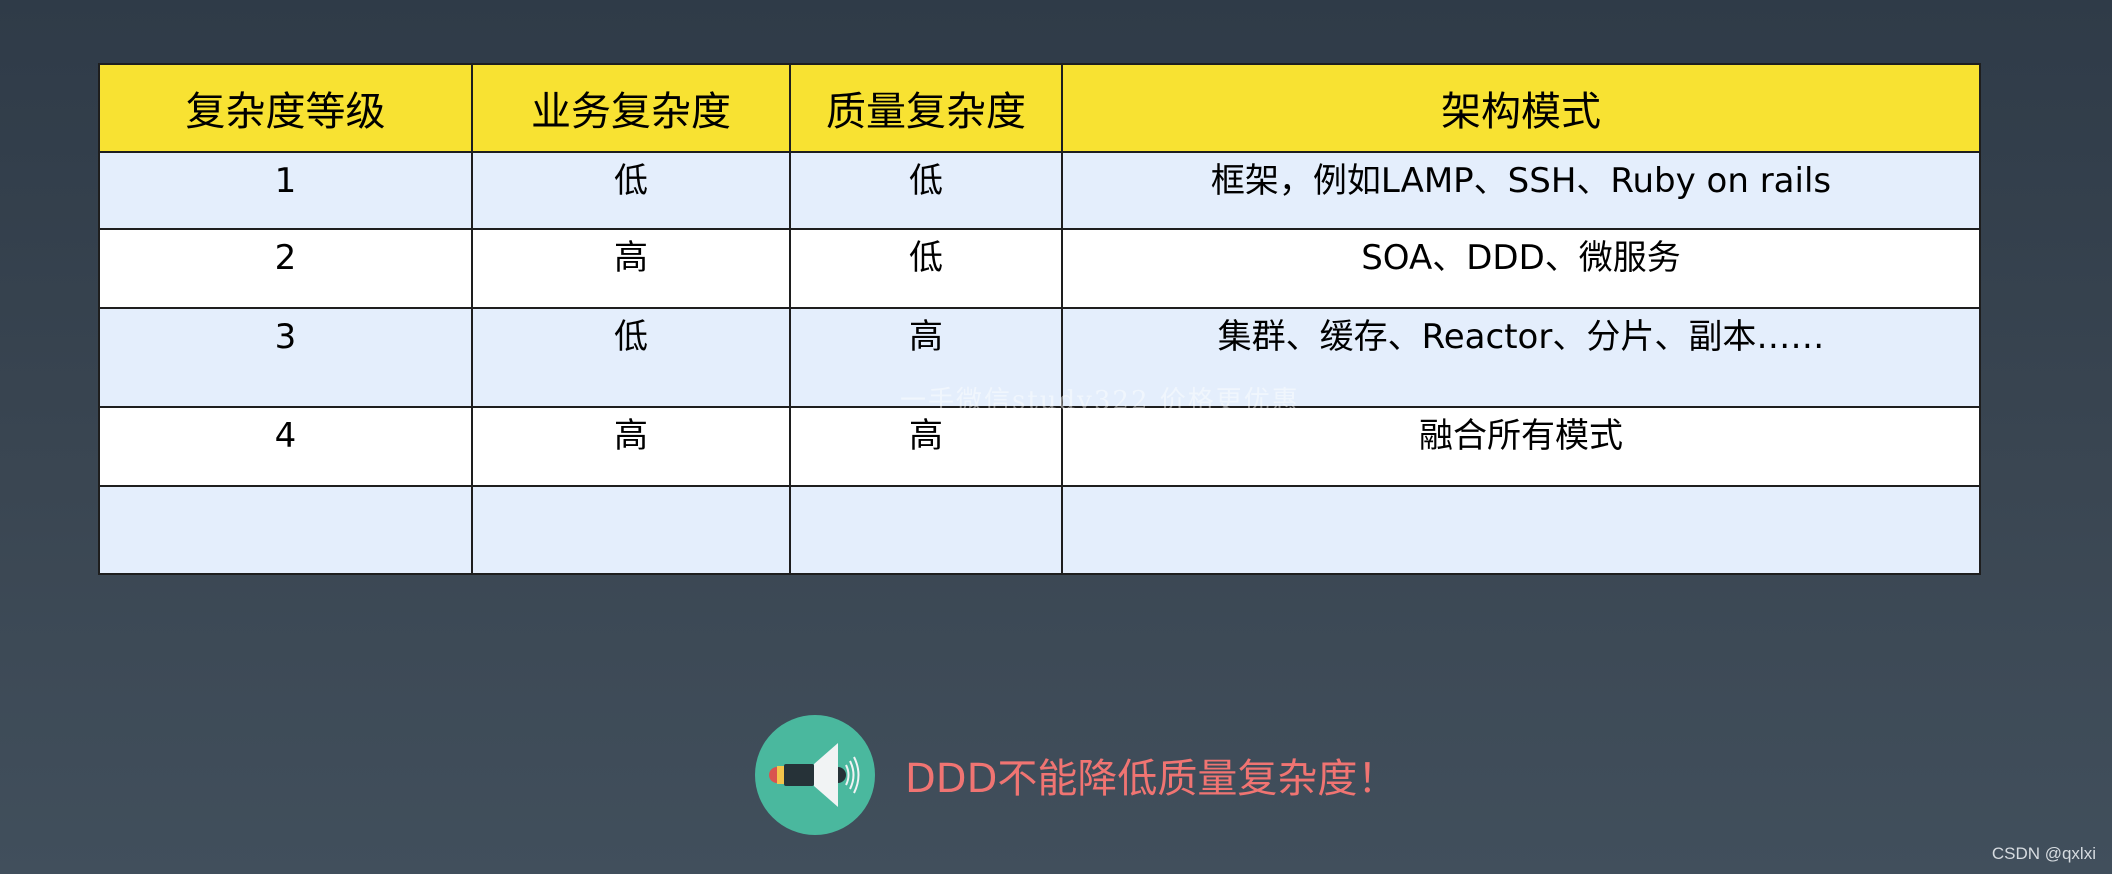 The image size is (2112, 874). What do you see at coordinates (1521, 268) in the screenshot?
I see `cell-pattern: SOA、DDD、微服务` at bounding box center [1521, 268].